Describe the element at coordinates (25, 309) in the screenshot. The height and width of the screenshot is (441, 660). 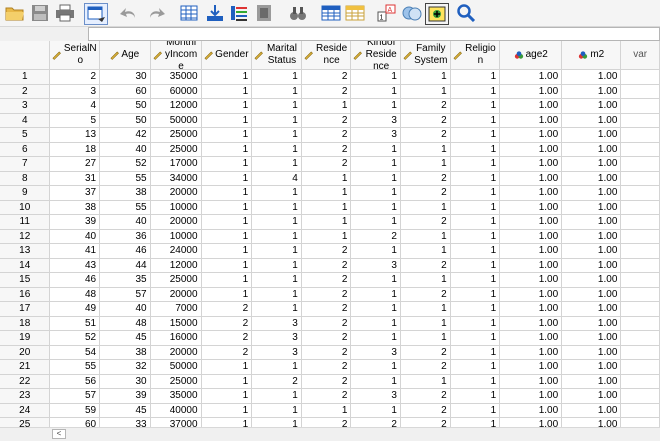
I see `row-number: 17` at that location.